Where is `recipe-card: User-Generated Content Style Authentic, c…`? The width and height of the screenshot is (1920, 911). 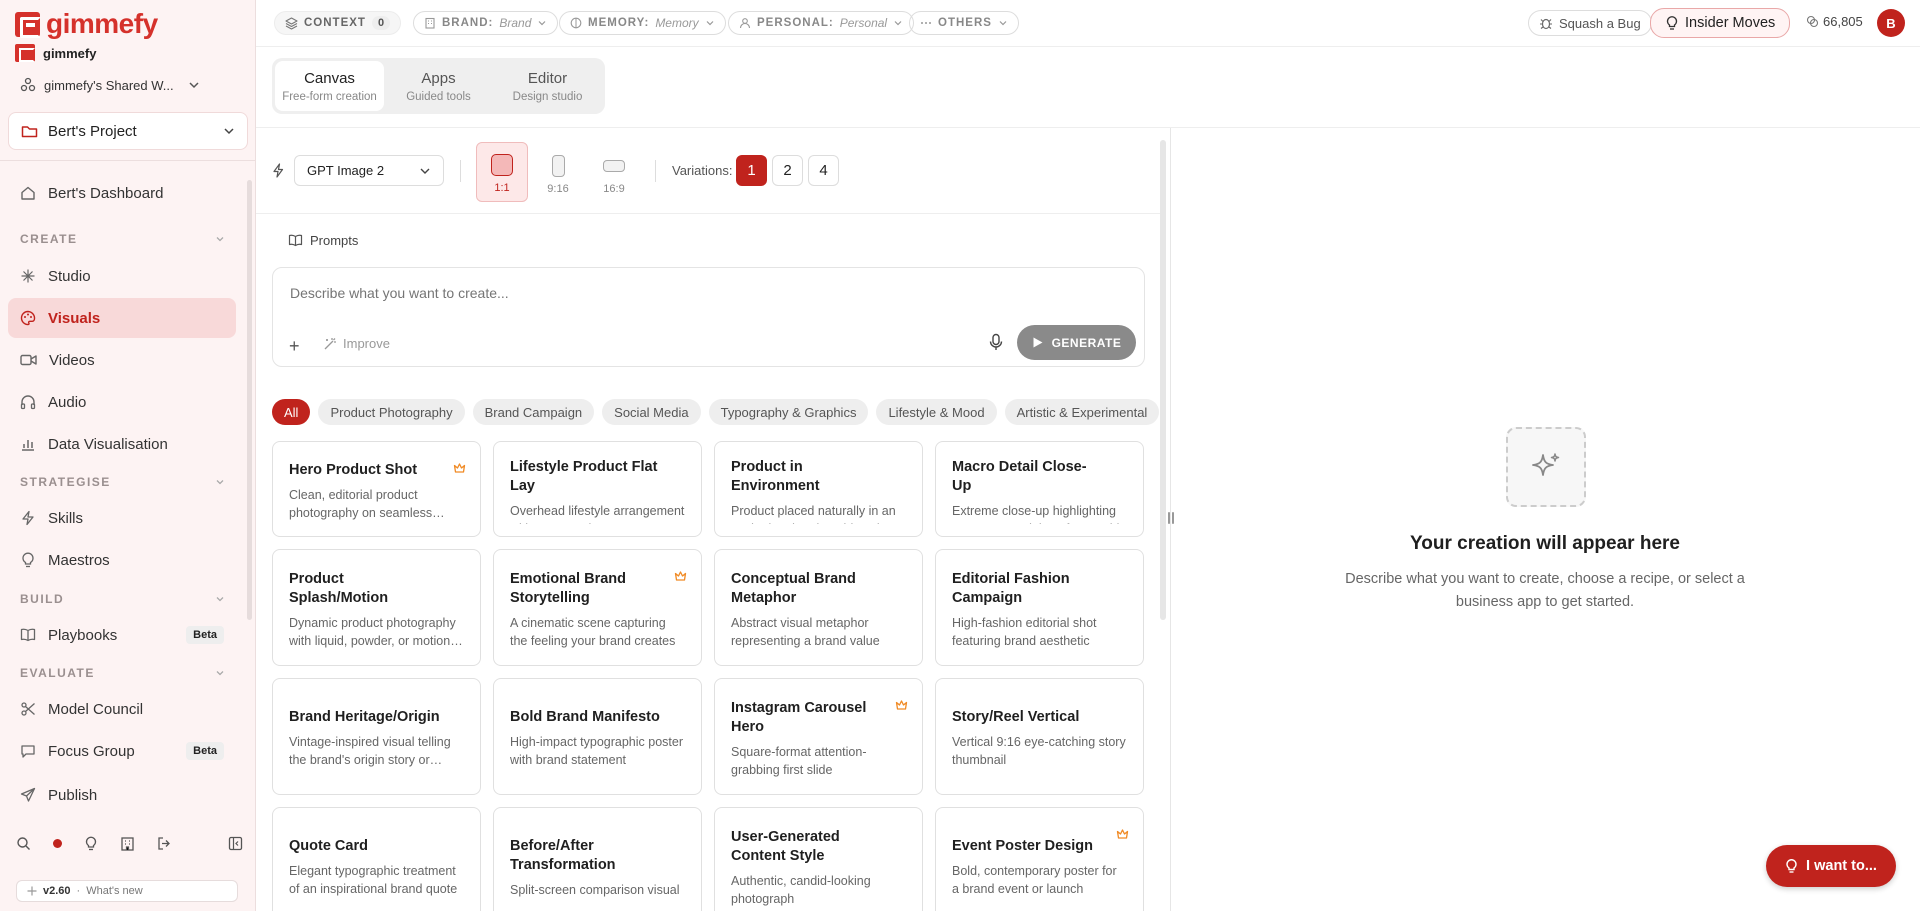
recipe-card: User-Generated Content Style Authentic, c… is located at coordinates (818, 859).